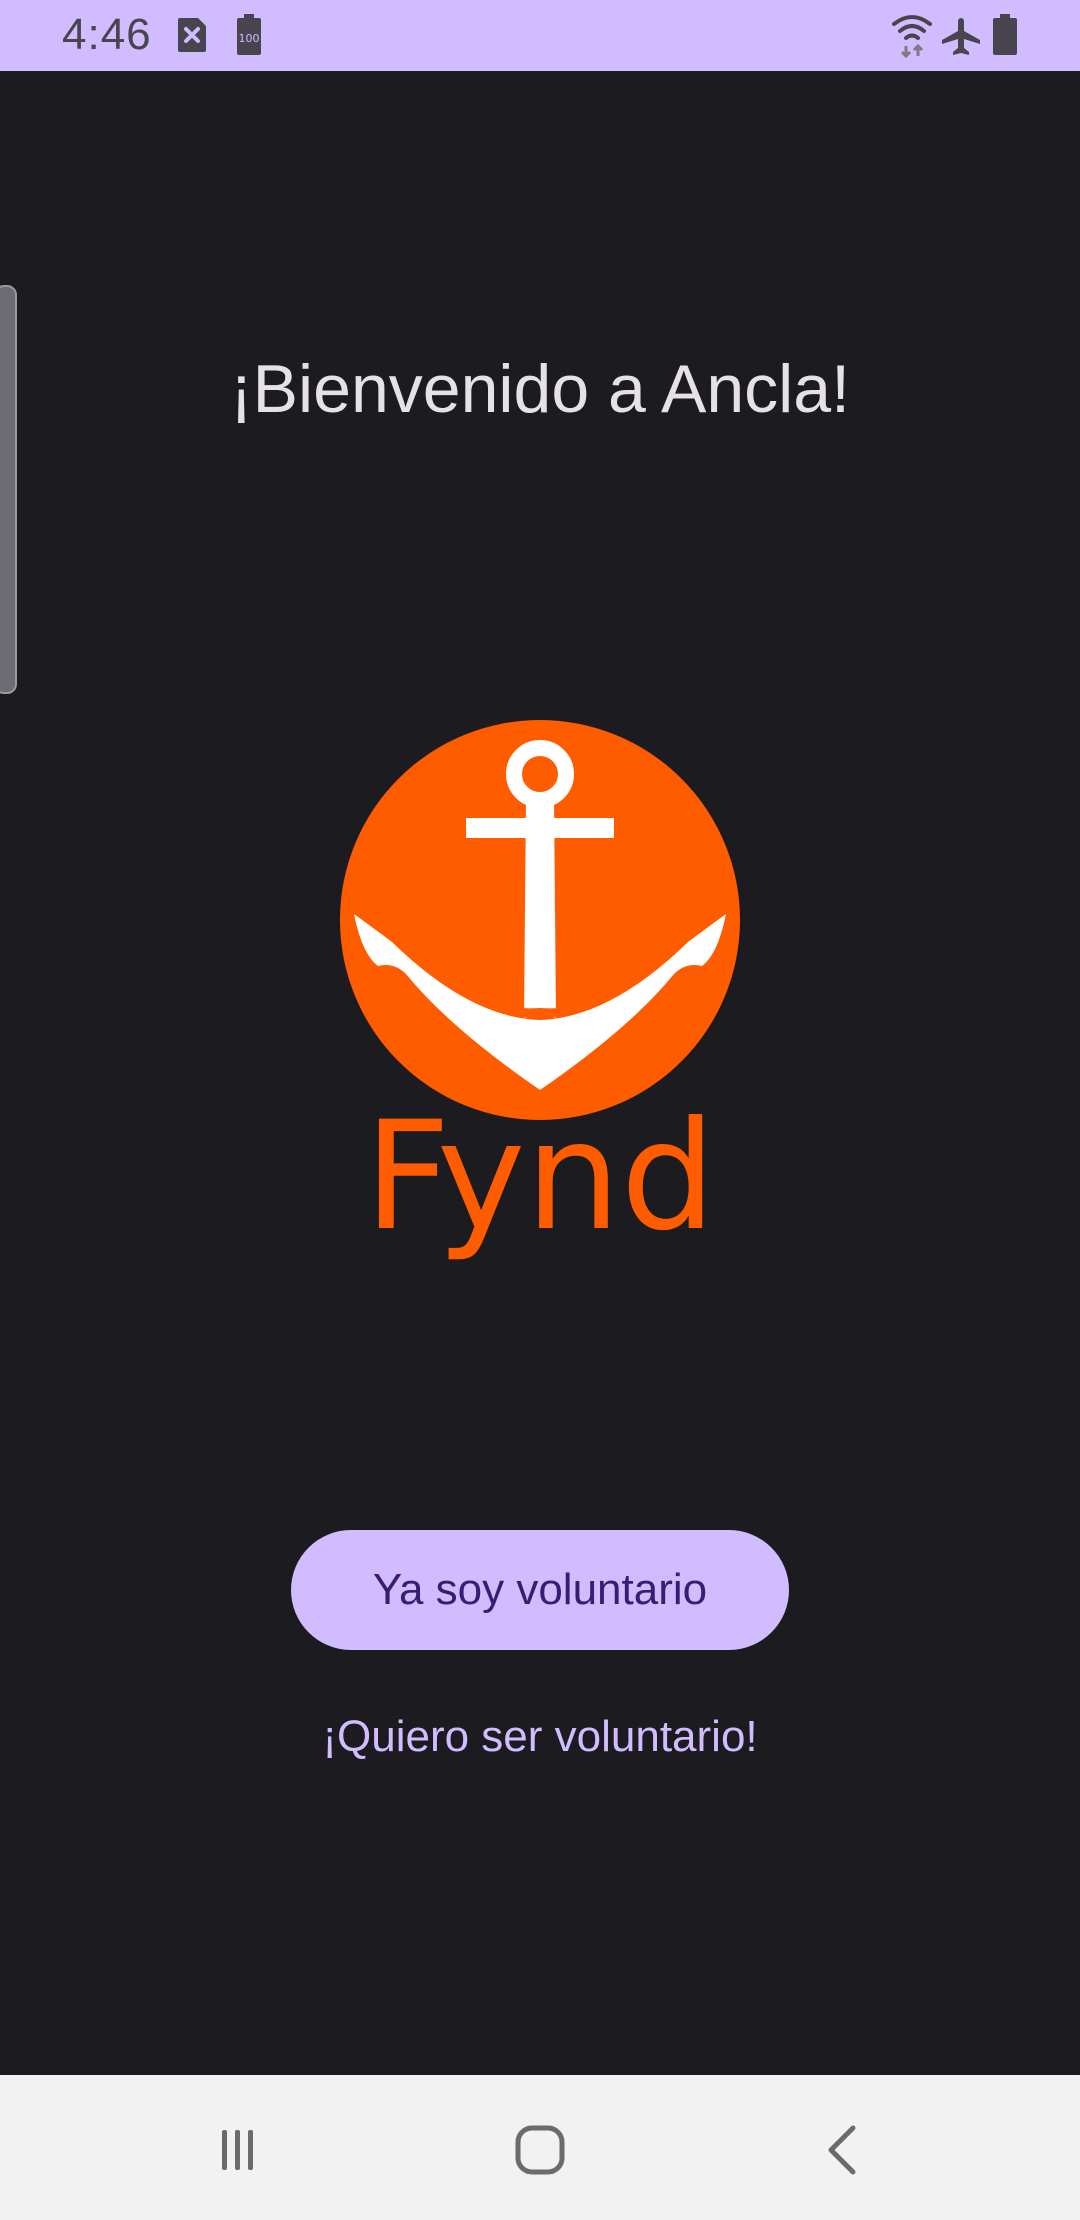  Describe the element at coordinates (1005, 37) in the screenshot. I see `battery-icon` at that location.